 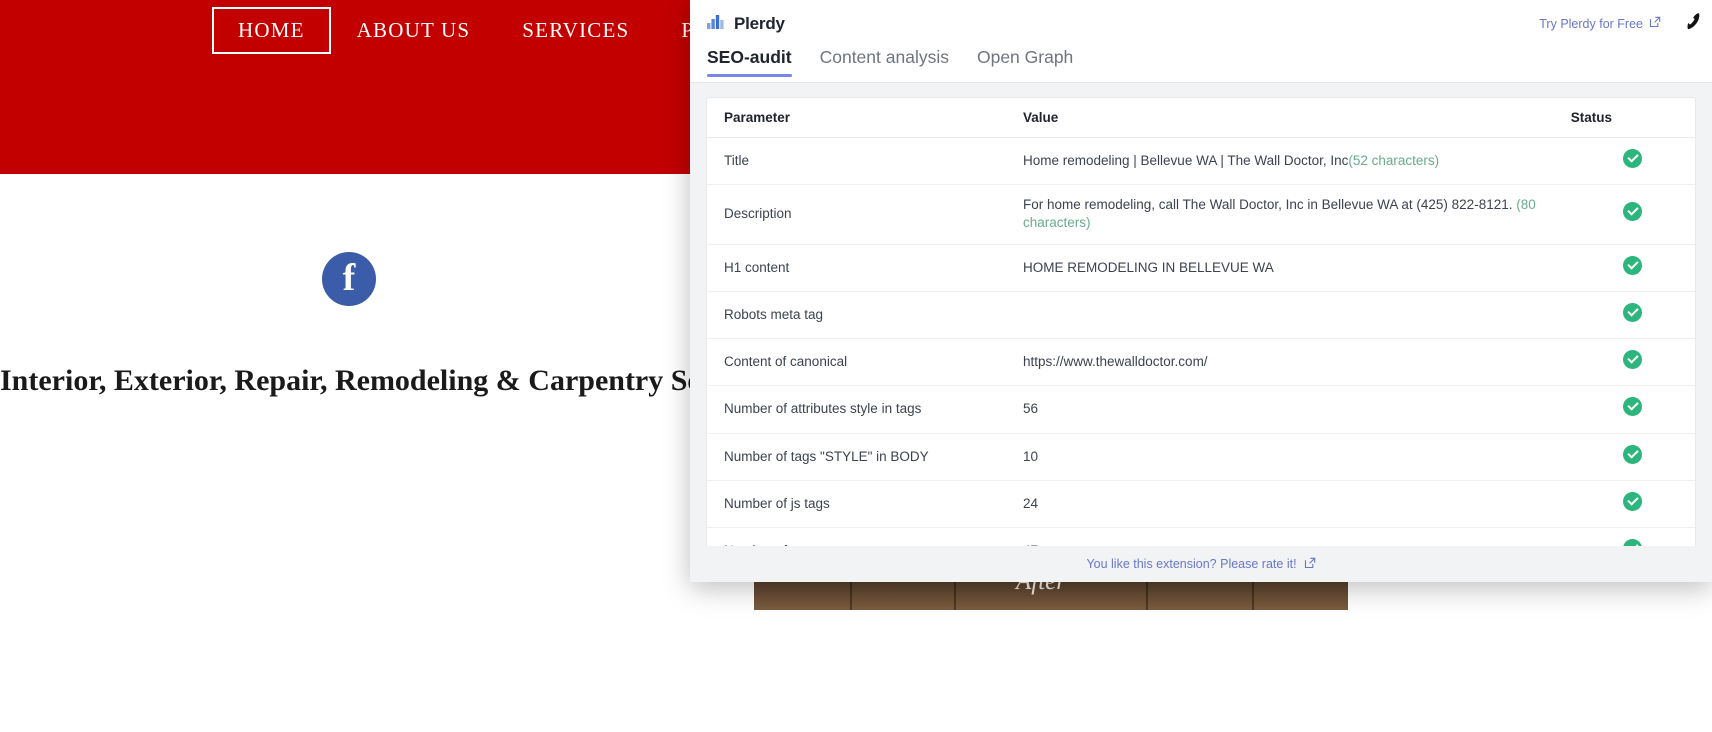 What do you see at coordinates (749, 62) in the screenshot?
I see `tab-seo-audit: SEO-audit` at bounding box center [749, 62].